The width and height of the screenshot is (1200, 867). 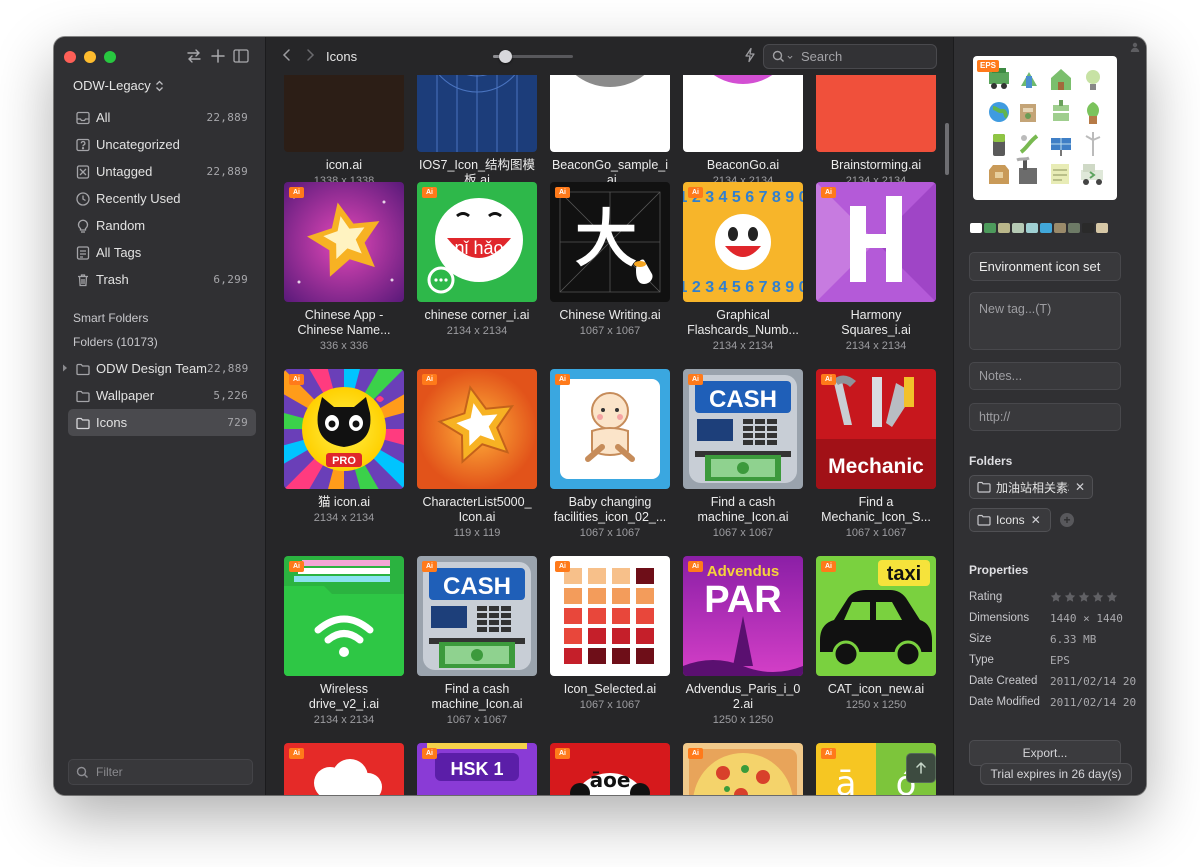 I want to click on asset-thumbnail: 1 2 3 4 5 6 7 8 9 01 2 3 4 5 6 7 8 9 0 Ai, so click(x=743, y=242).